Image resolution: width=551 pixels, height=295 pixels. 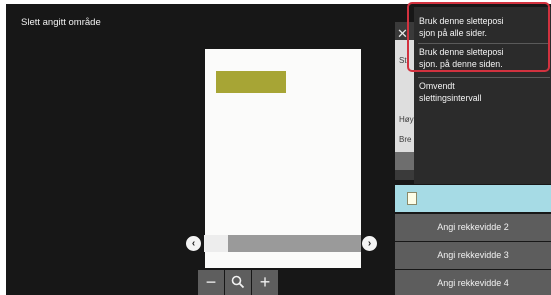 I want to click on zoom-out-button: −, so click(x=211, y=282).